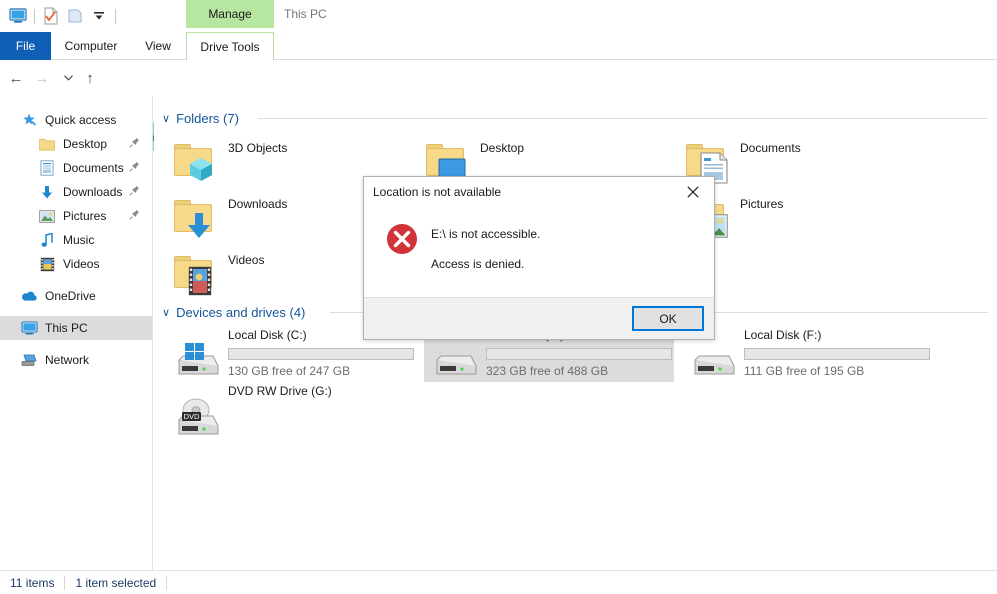  What do you see at coordinates (67, 360) in the screenshot?
I see `sidebar-item-label: Network` at bounding box center [67, 360].